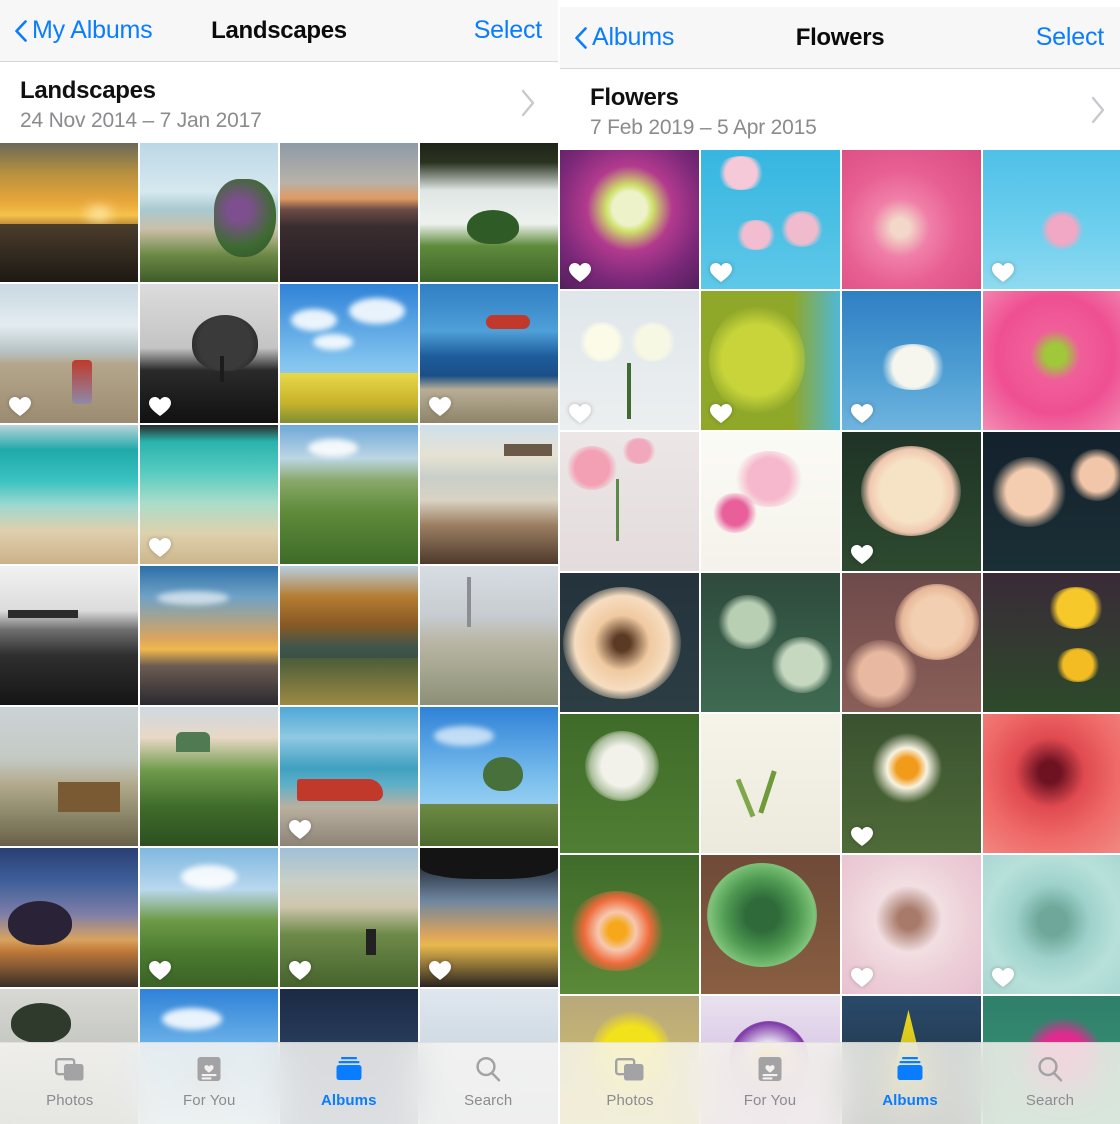 The image size is (1120, 1124). Describe the element at coordinates (92, 30) in the screenshot. I see `back-button-label: My Albums` at that location.